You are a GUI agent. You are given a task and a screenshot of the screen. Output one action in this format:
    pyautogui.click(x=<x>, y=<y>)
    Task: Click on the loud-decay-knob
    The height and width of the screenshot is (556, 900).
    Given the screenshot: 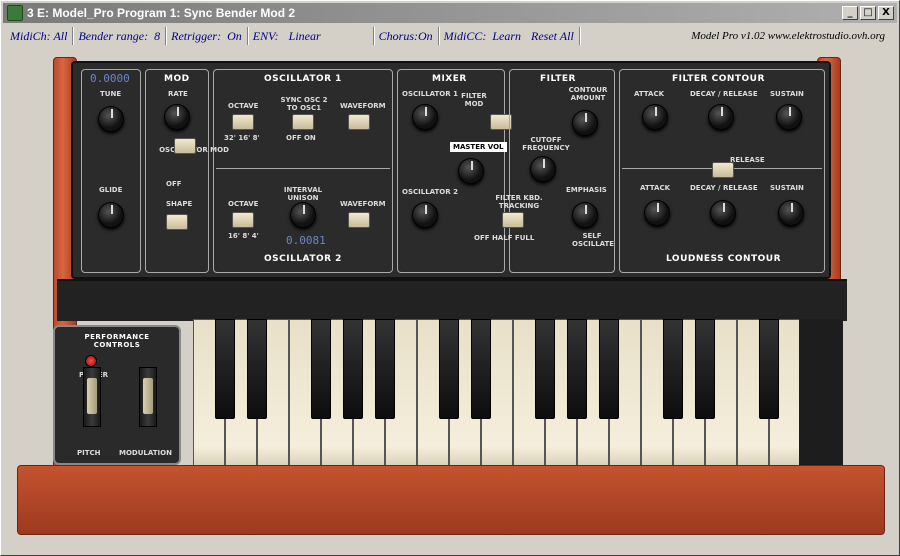 What is the action you would take?
    pyautogui.click(x=723, y=213)
    